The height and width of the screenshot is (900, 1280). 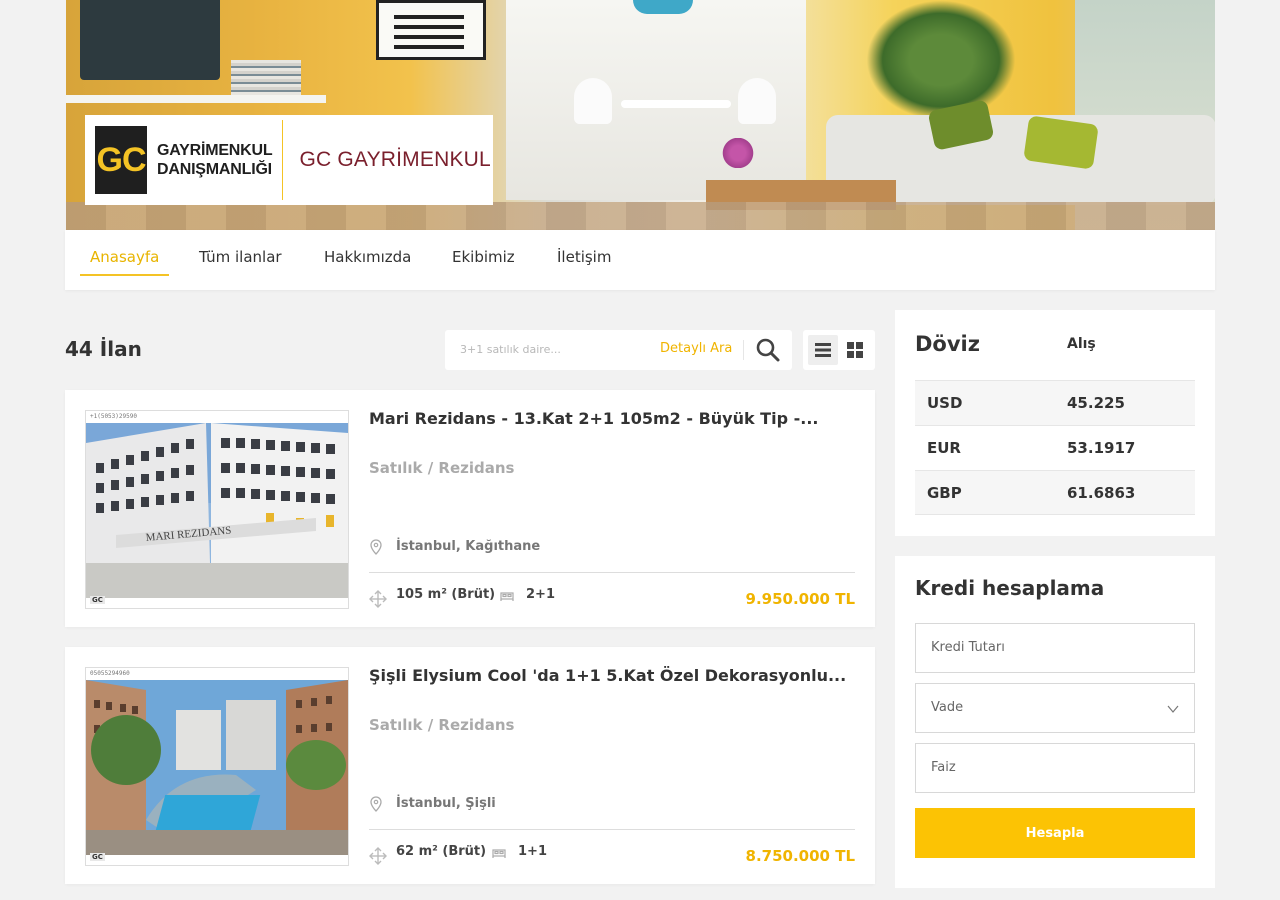 What do you see at coordinates (944, 493) in the screenshot?
I see `currency-code: GBP` at bounding box center [944, 493].